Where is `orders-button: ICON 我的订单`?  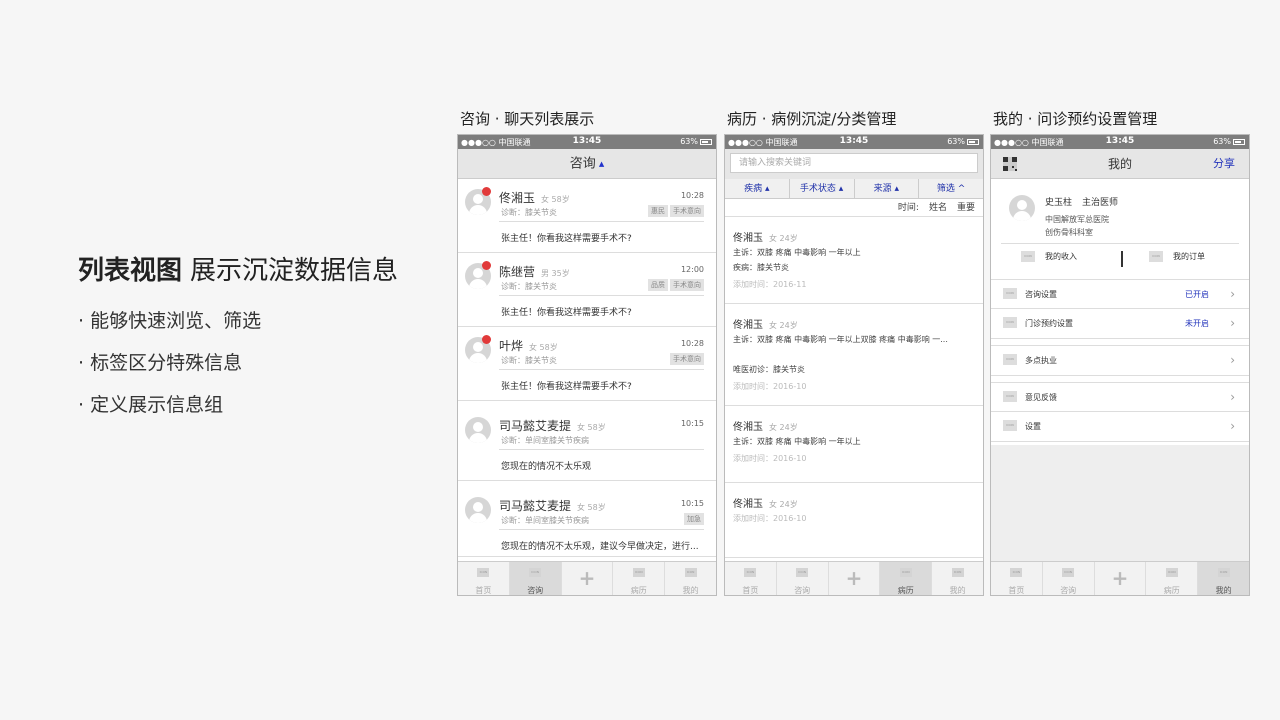
orders-button: ICON 我的订单 is located at coordinates (1177, 256).